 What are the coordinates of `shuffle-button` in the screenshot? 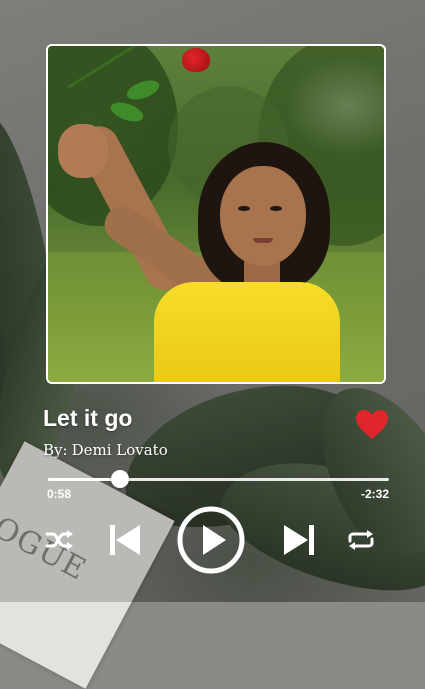 It's located at (60, 540).